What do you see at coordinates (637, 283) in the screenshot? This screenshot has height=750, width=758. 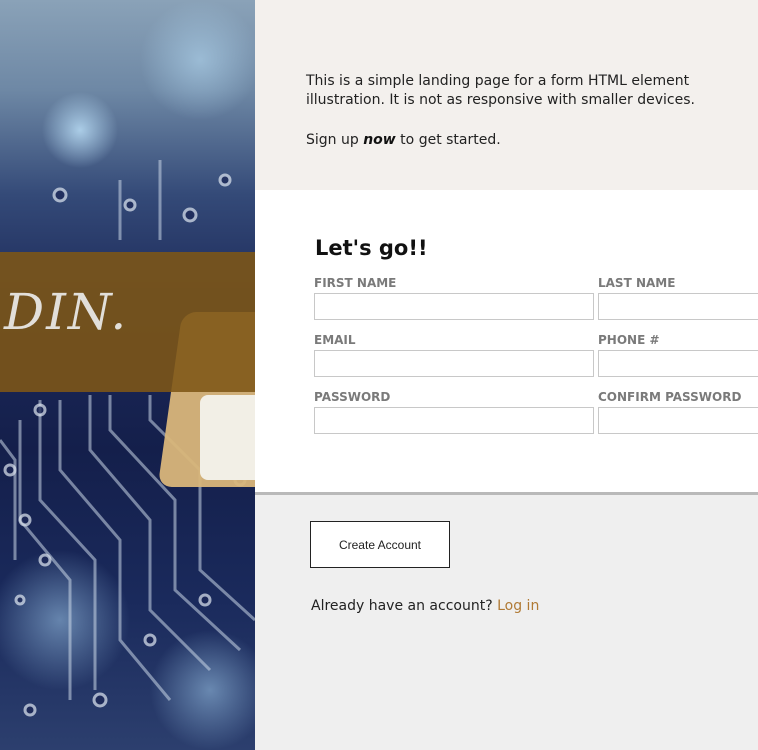 I see `last-name-label: LAST NAME` at bounding box center [637, 283].